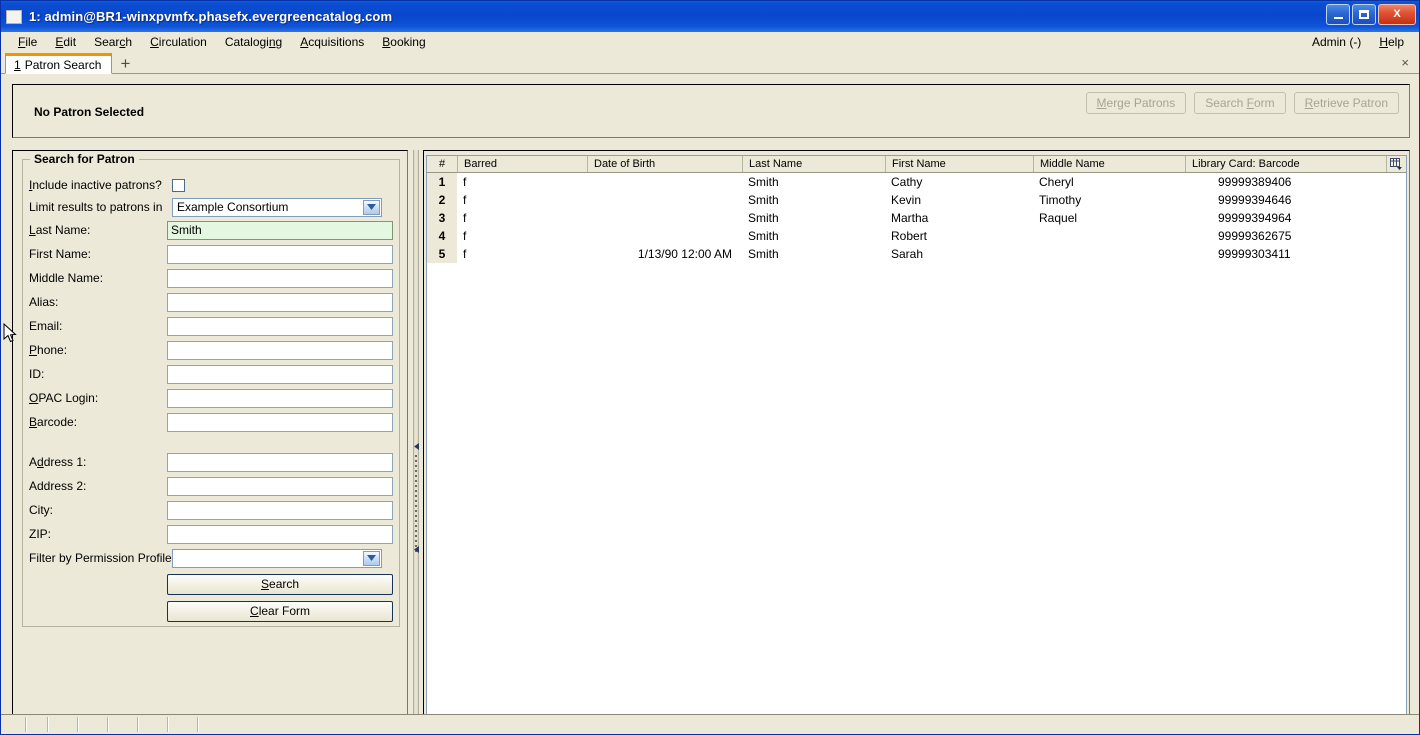 The image size is (1420, 735). What do you see at coordinates (1072, 164) in the screenshot?
I see `grid-column-label: Middle Name` at bounding box center [1072, 164].